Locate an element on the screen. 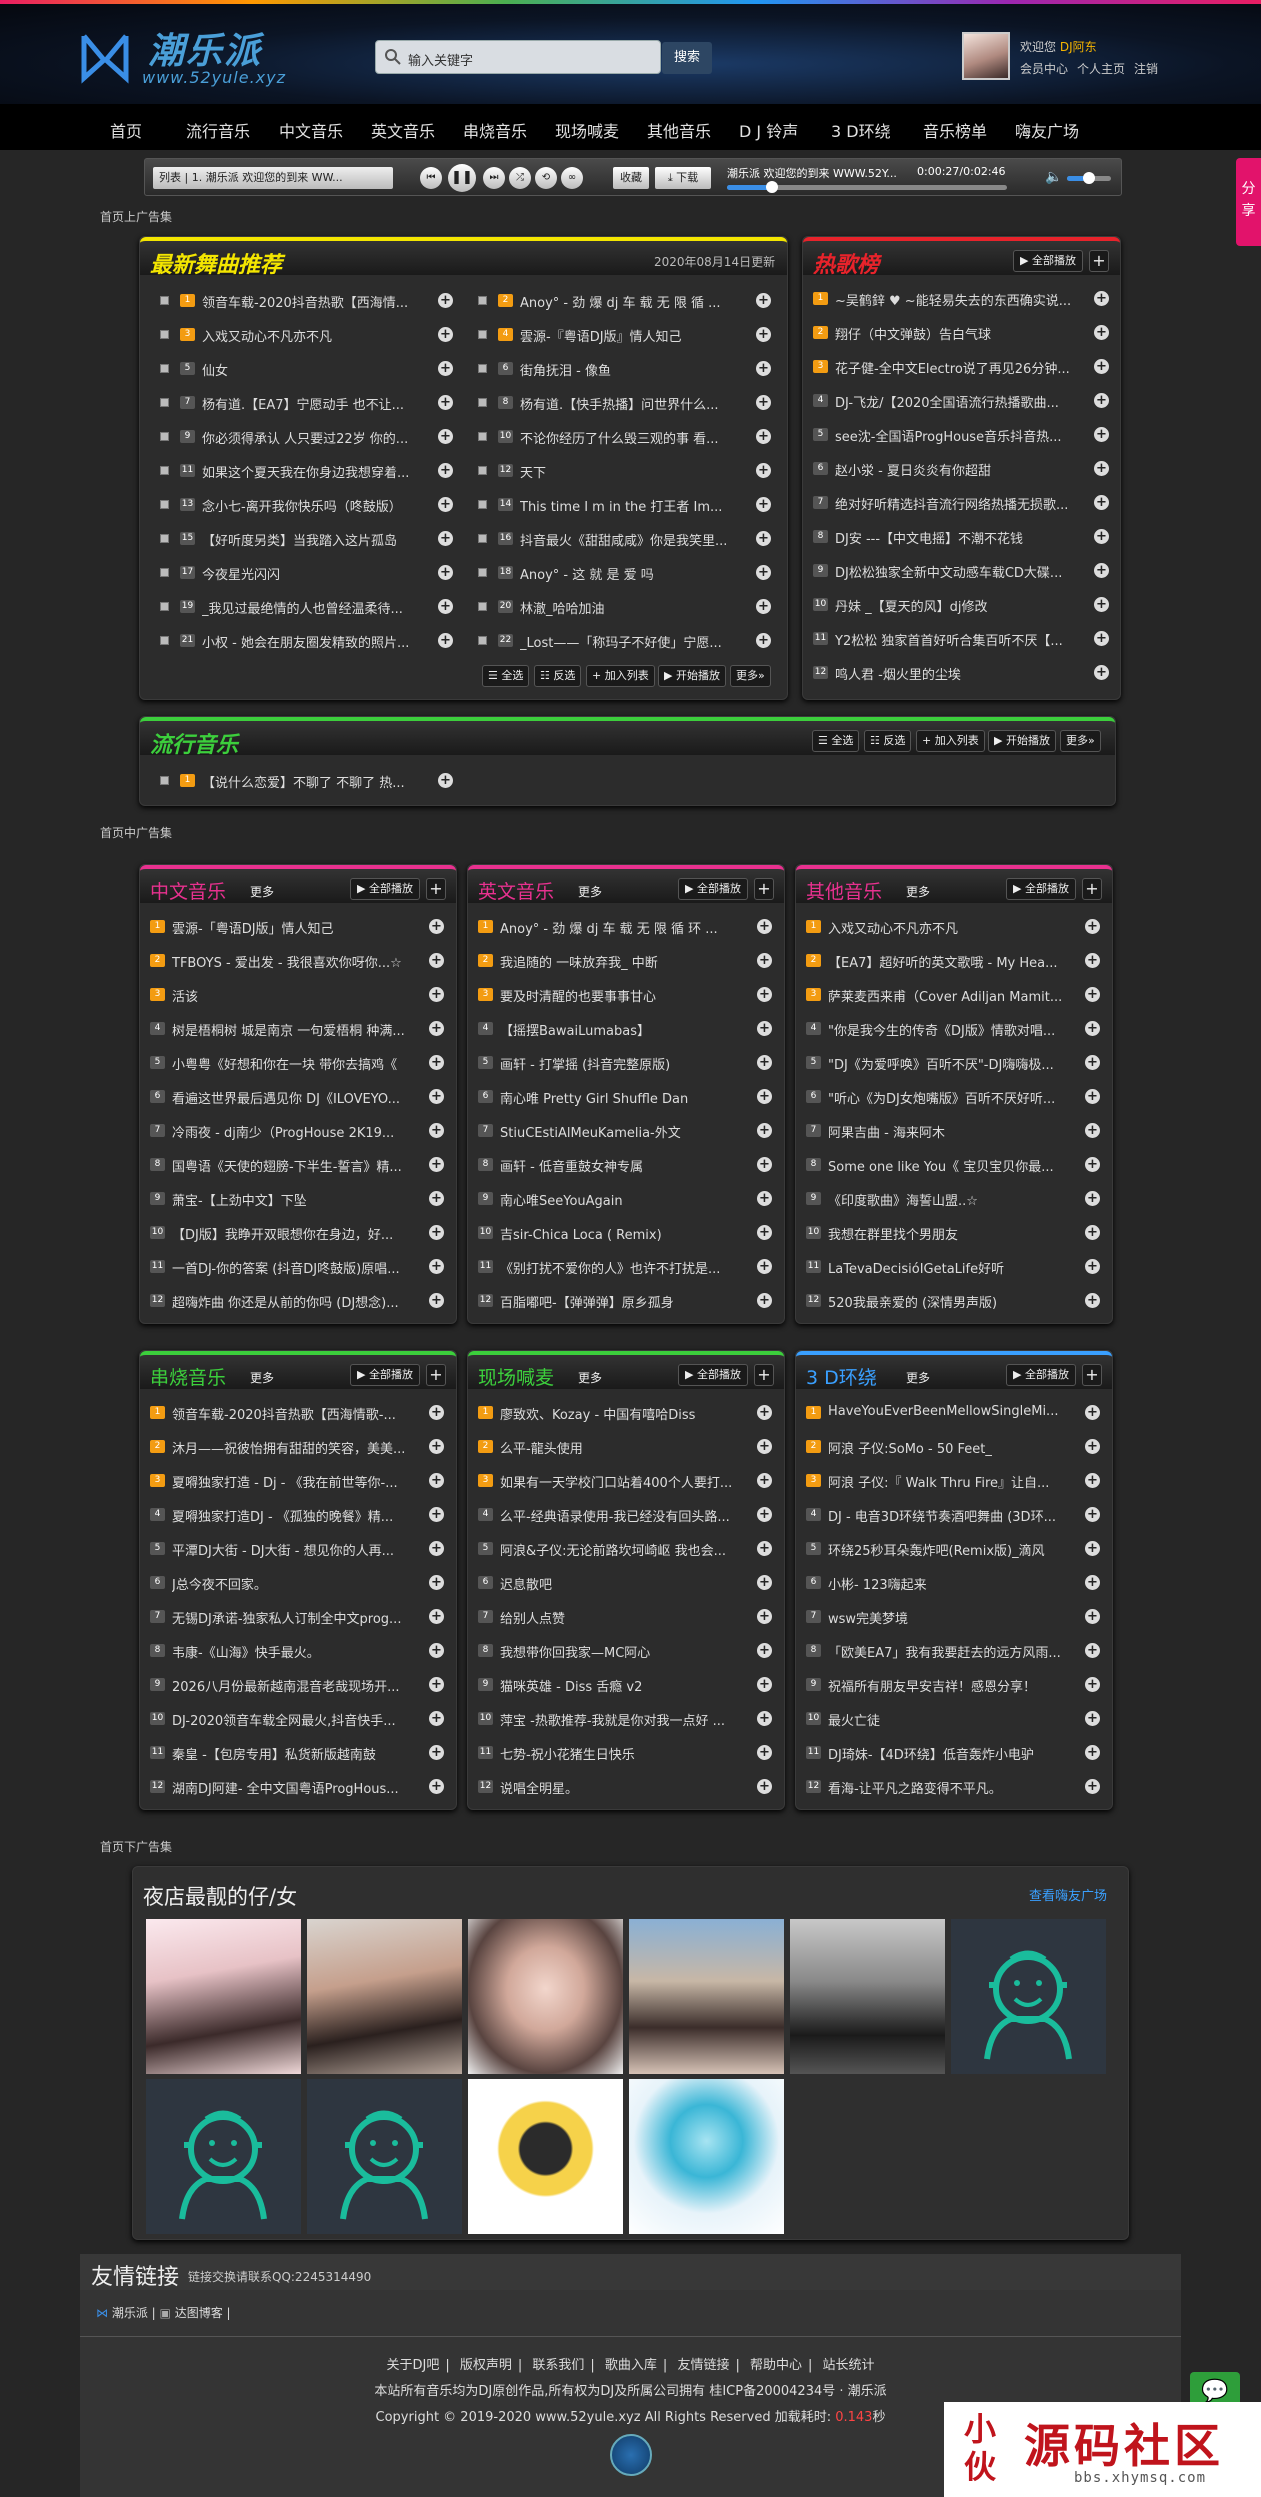  song-row: 2 Anoy° - 劲 爆 dj 车 载 无 限 循 ... + is located at coordinates (625, 300).